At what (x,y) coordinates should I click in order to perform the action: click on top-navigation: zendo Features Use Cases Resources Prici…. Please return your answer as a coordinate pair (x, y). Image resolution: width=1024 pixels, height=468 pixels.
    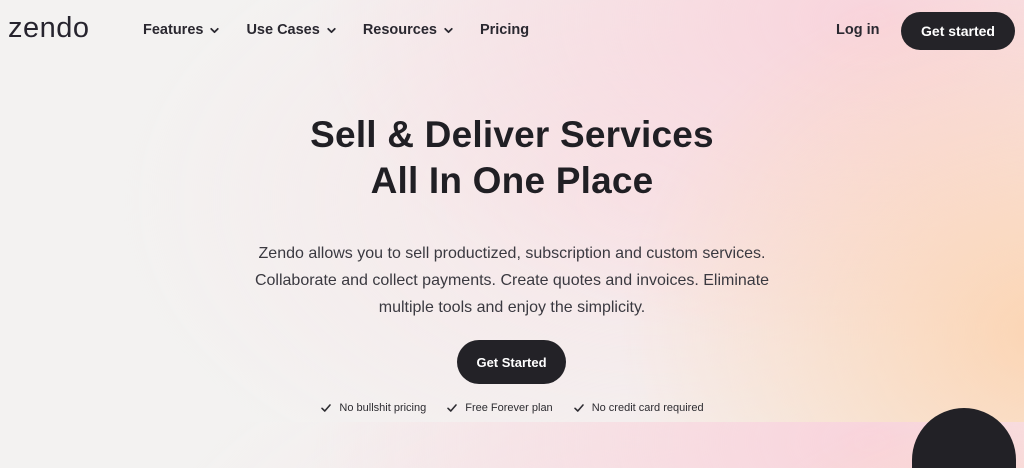
    Looking at the image, I should click on (512, 31).